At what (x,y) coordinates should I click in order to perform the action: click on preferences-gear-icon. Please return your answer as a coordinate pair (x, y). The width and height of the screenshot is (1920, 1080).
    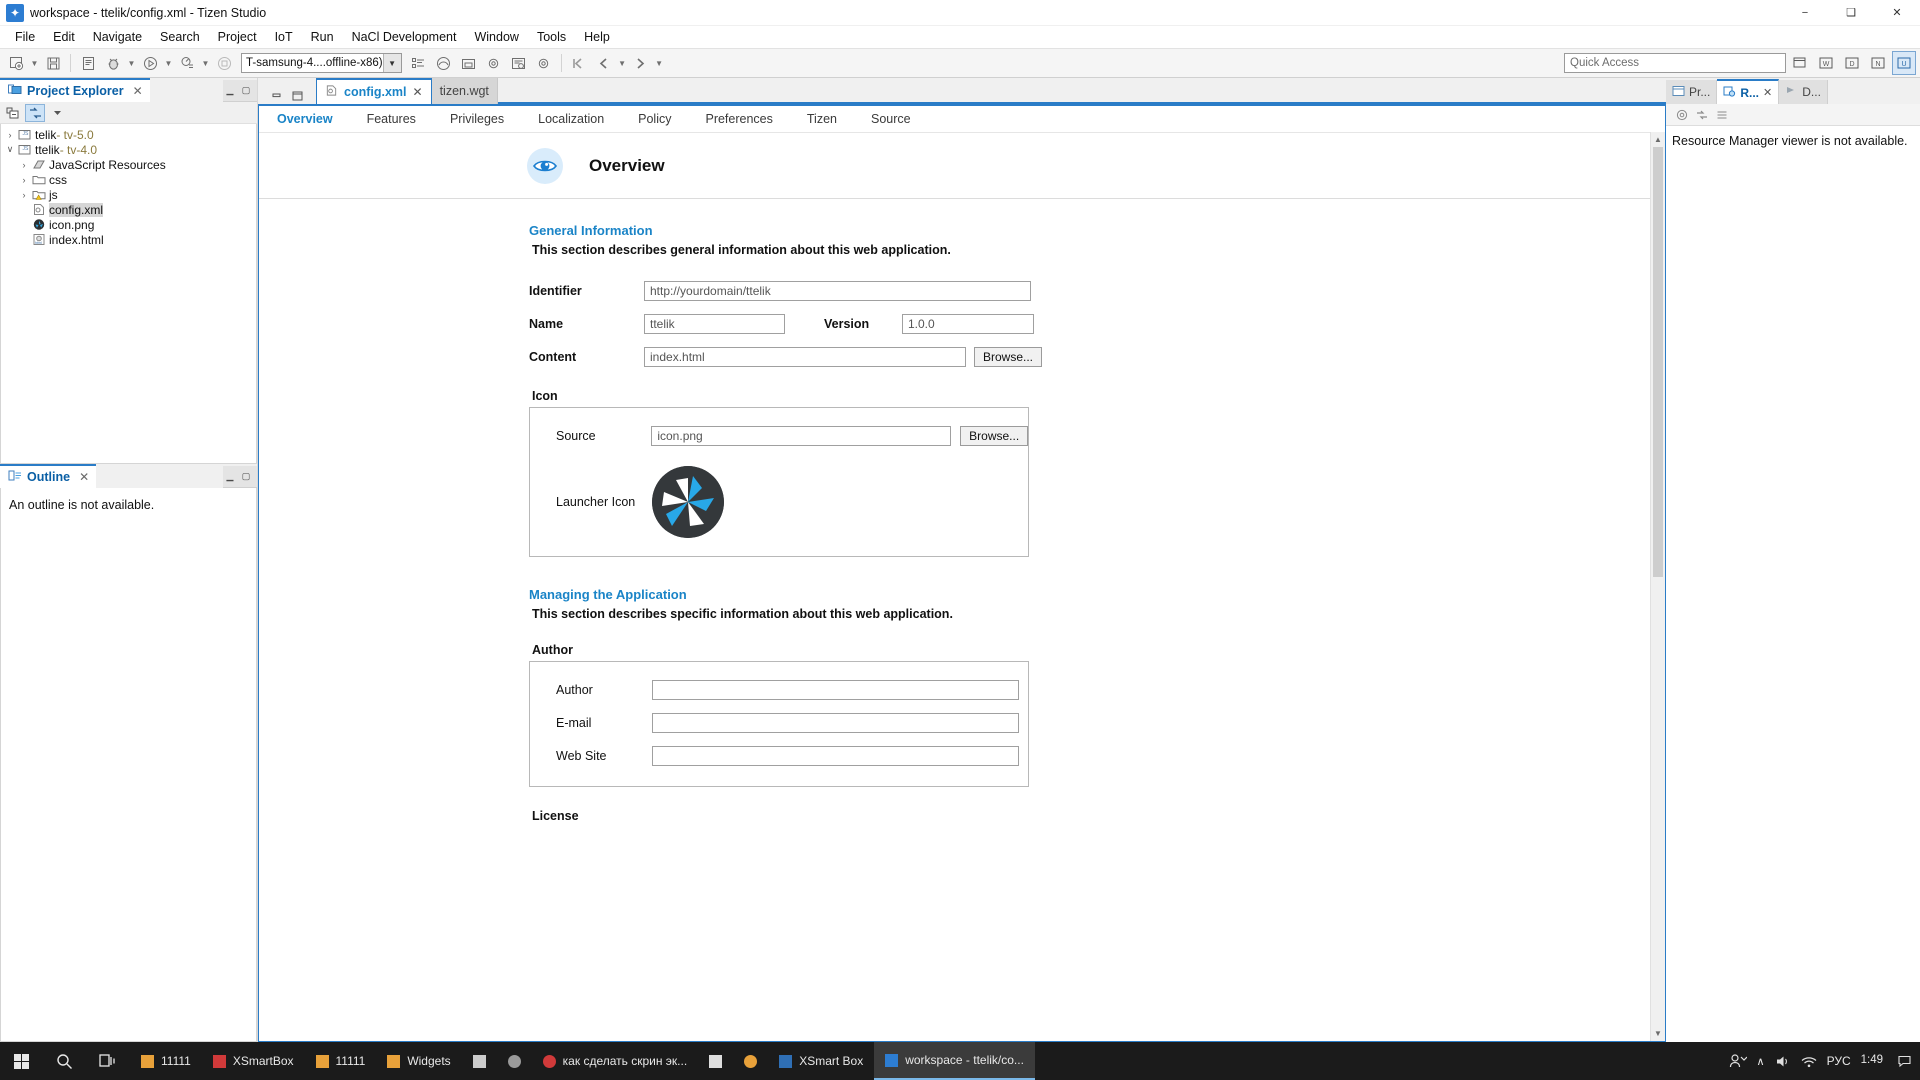
    Looking at the image, I should click on (544, 63).